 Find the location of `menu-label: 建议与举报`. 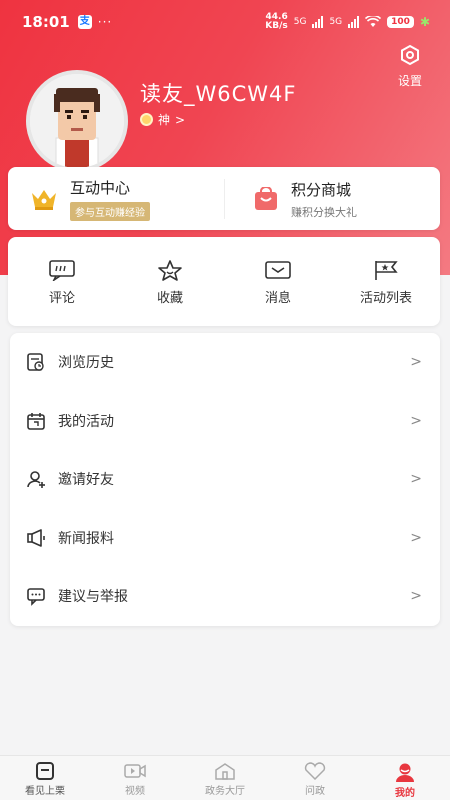

menu-label: 建议与举报 is located at coordinates (93, 597).